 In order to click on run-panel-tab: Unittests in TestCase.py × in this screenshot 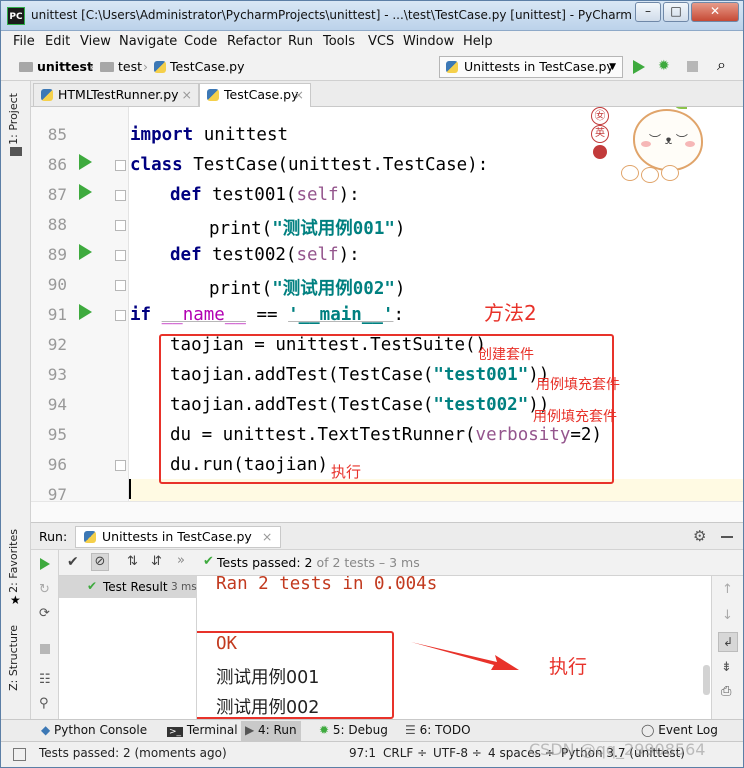, I will do `click(178, 537)`.